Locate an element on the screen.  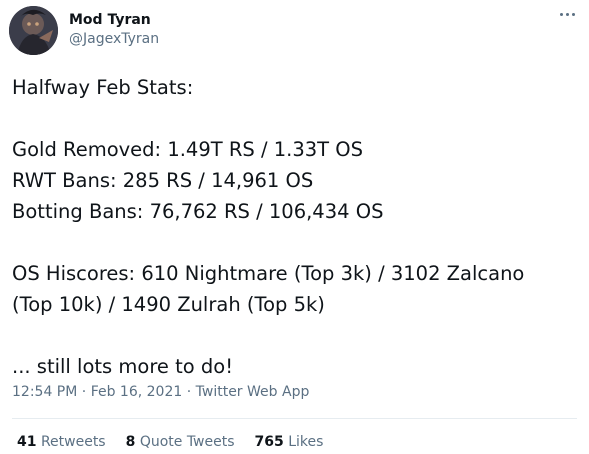
retweets-stat: 41 Retweets is located at coordinates (61, 442).